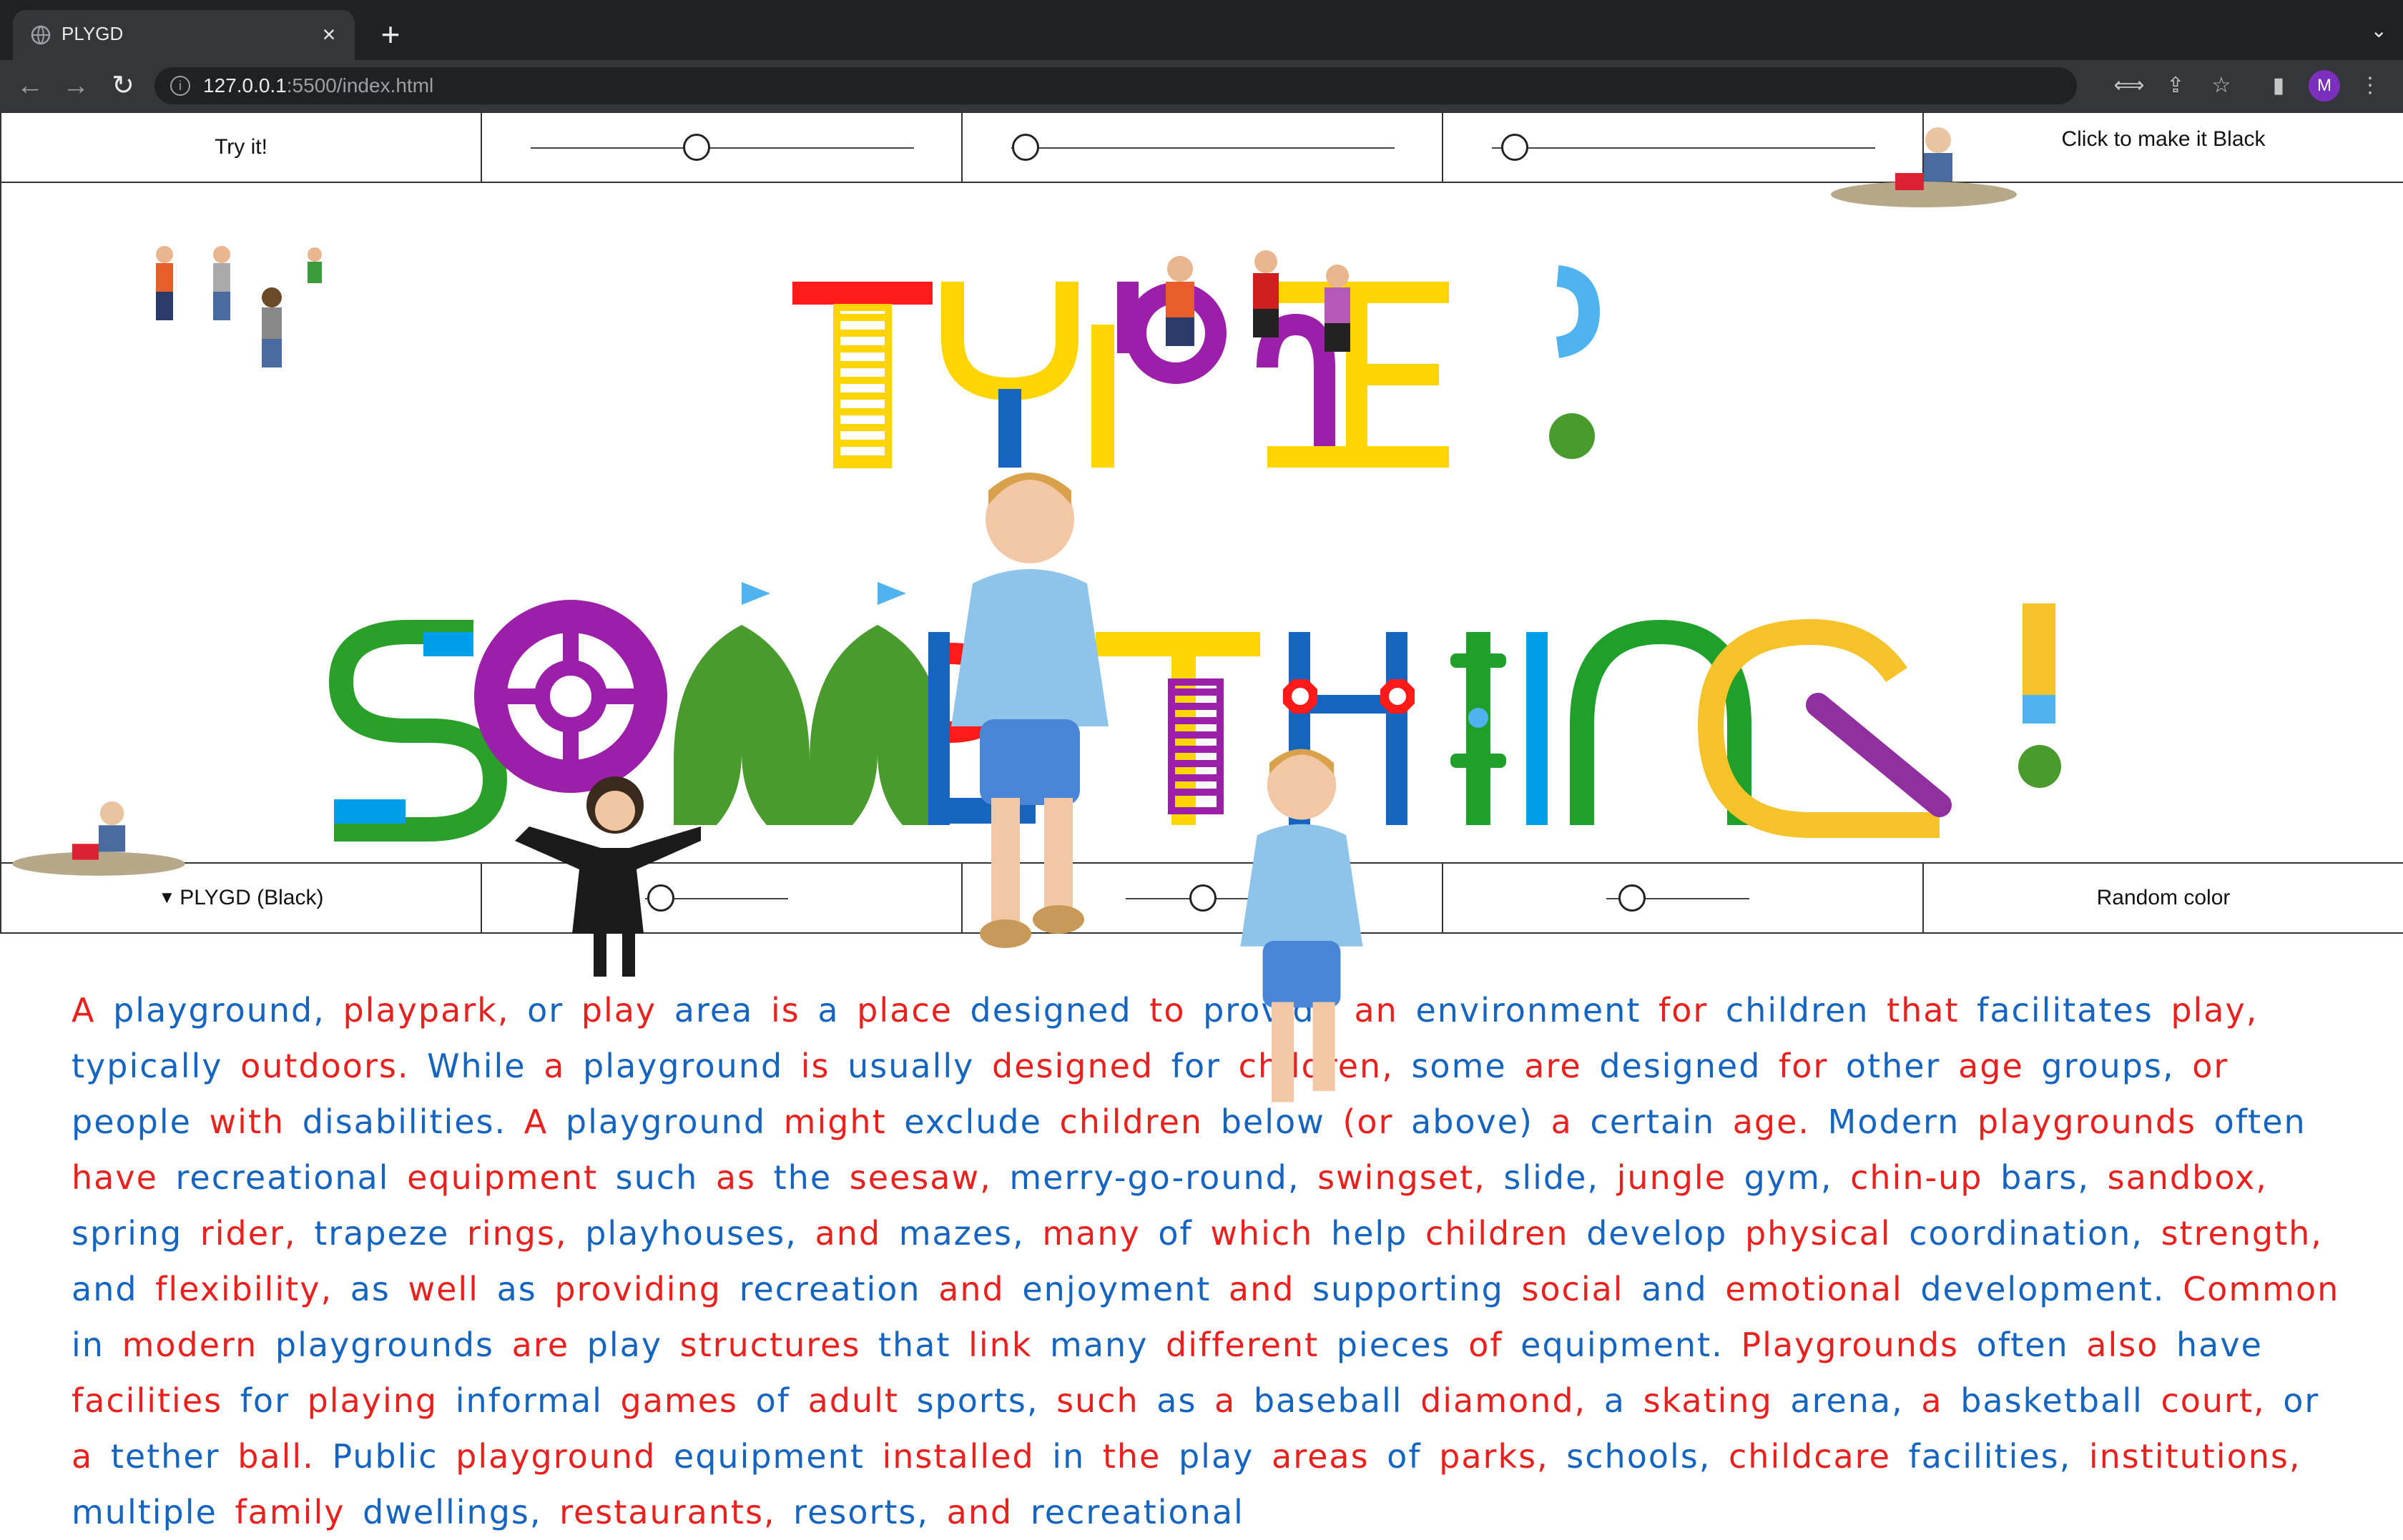 The width and height of the screenshot is (2403, 1540). What do you see at coordinates (329, 34) in the screenshot?
I see `close-tab-icon: ×` at bounding box center [329, 34].